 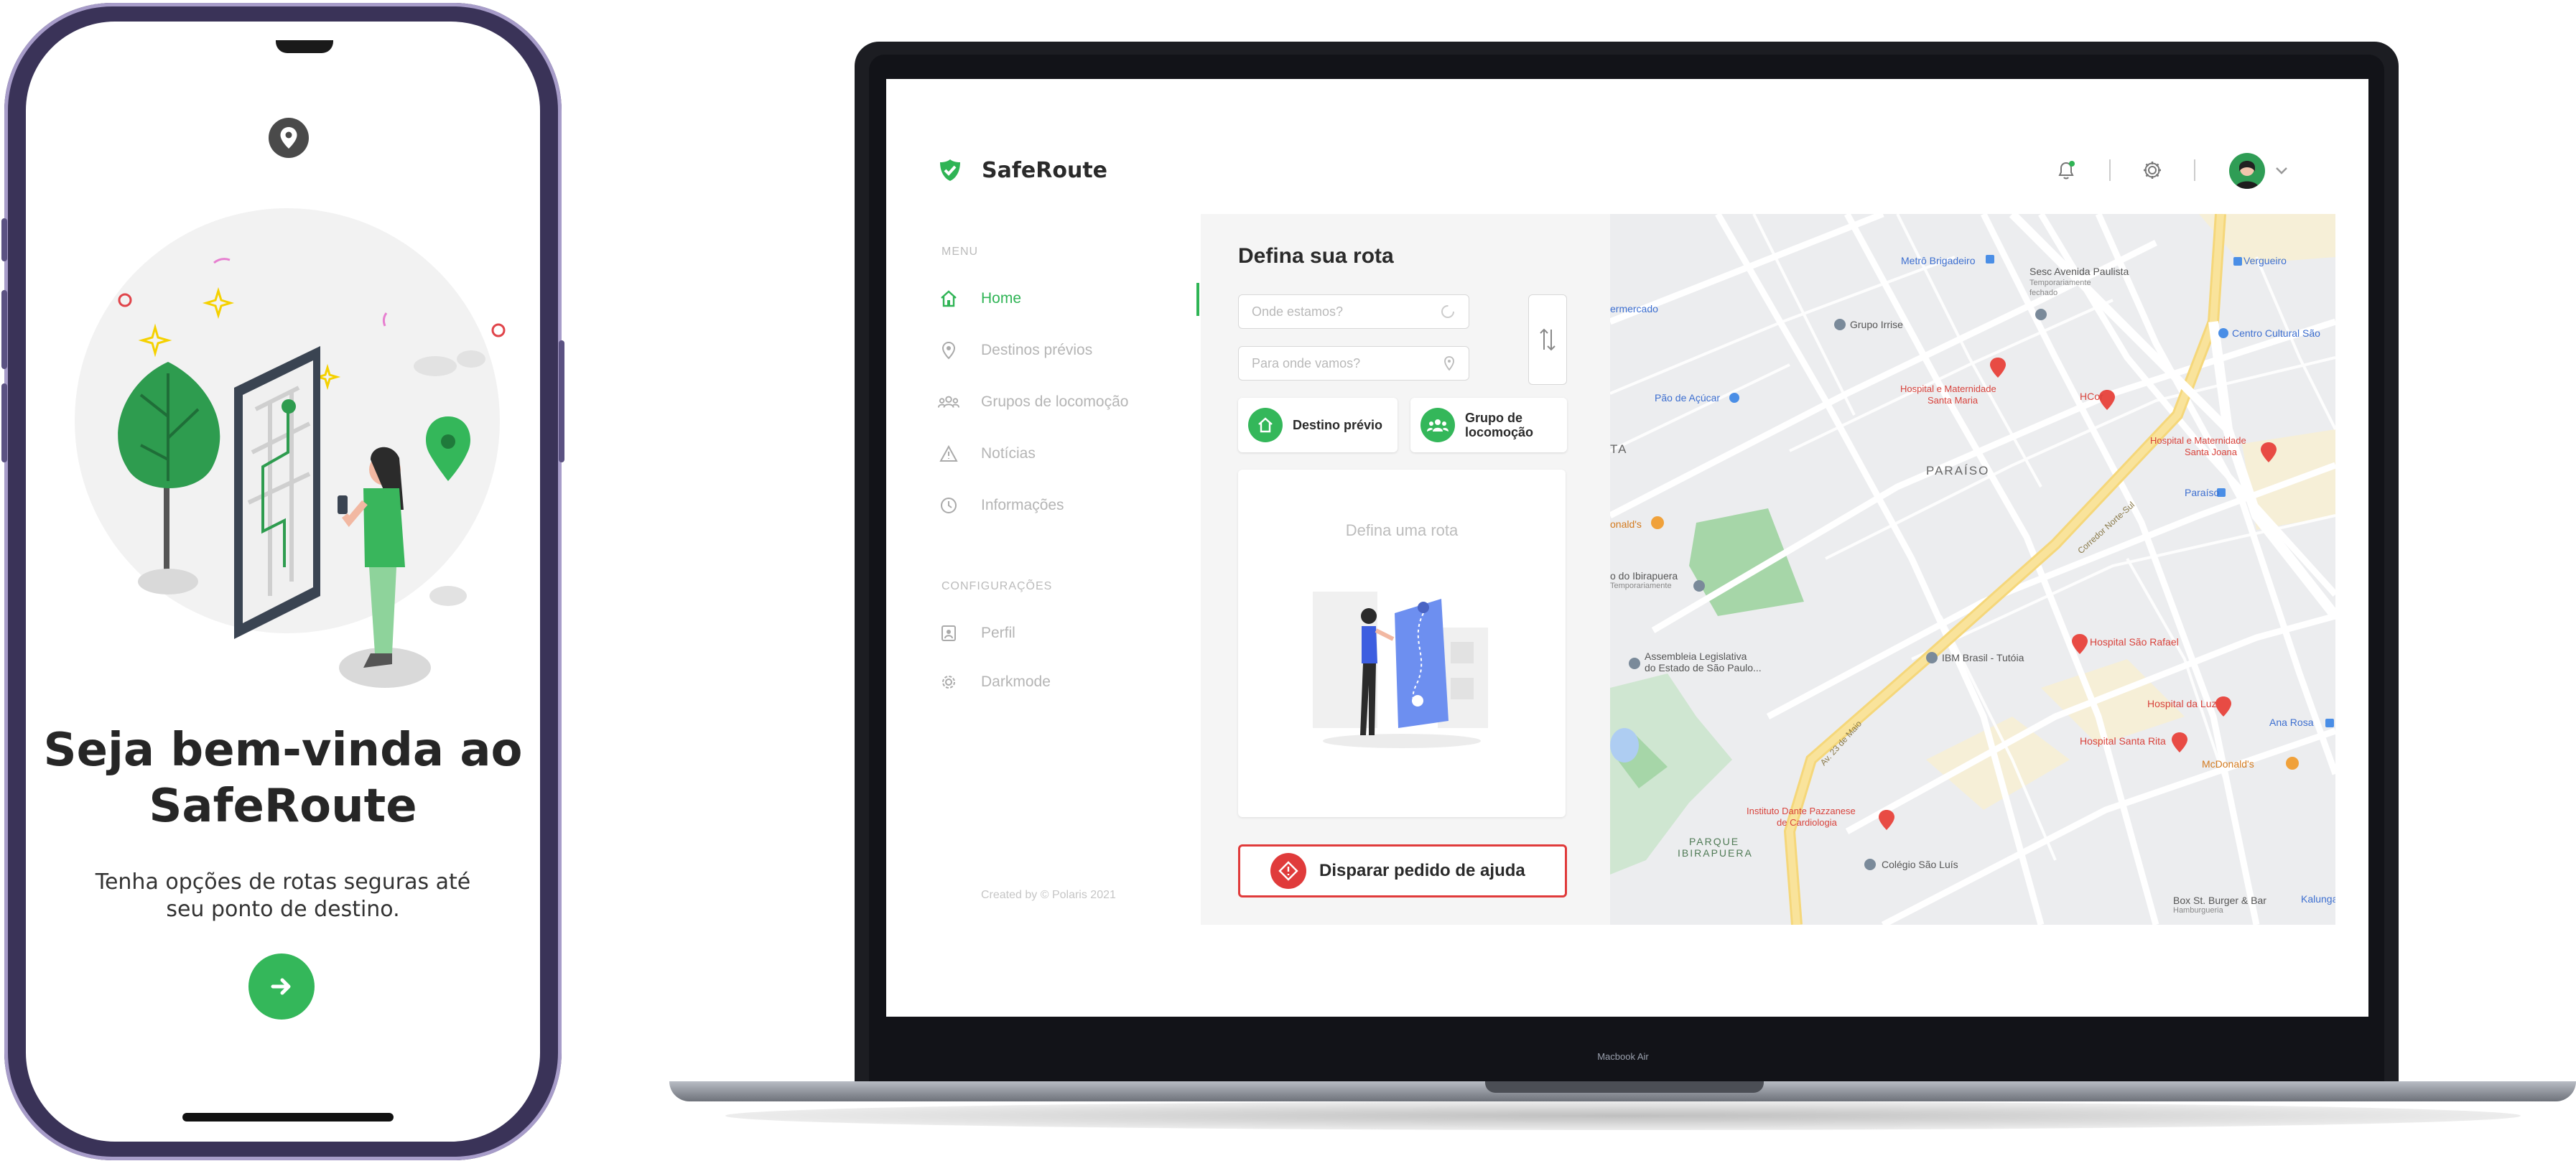 I want to click on destination-input-placeholder: Para onde vamos?, so click(x=1306, y=362).